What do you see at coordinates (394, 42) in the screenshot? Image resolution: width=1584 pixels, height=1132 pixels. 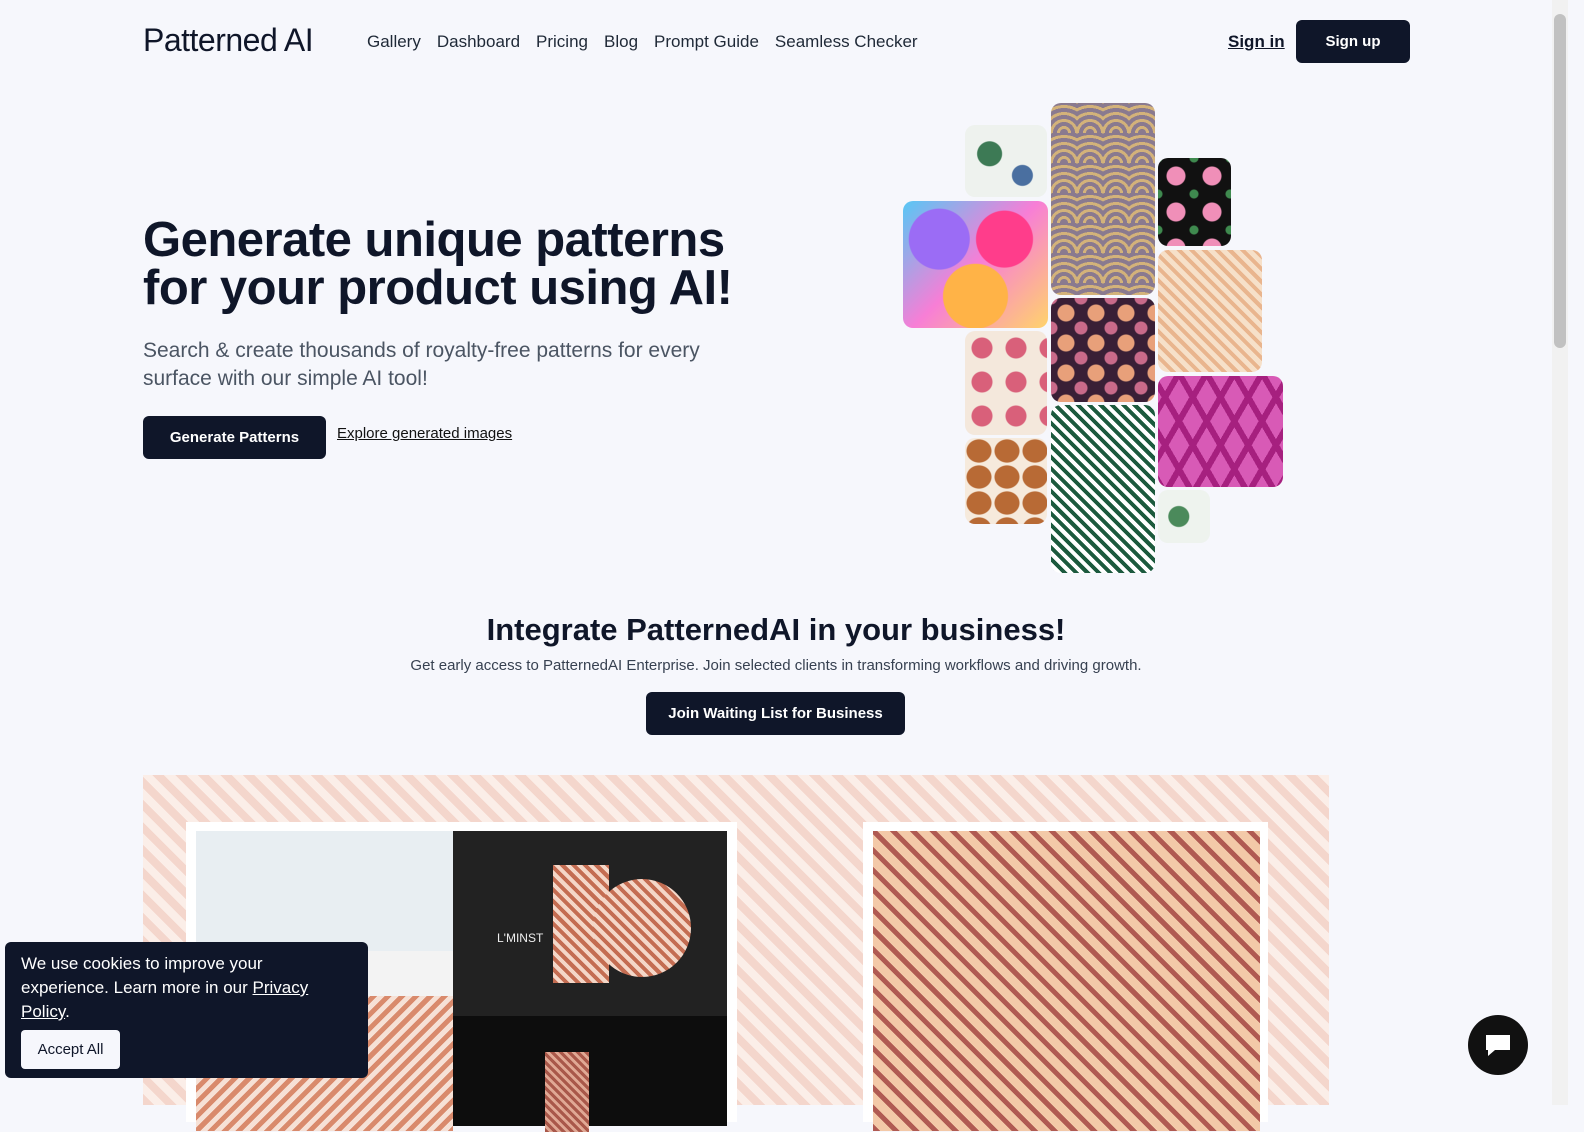 I see `nav-gallery: Gallery` at bounding box center [394, 42].